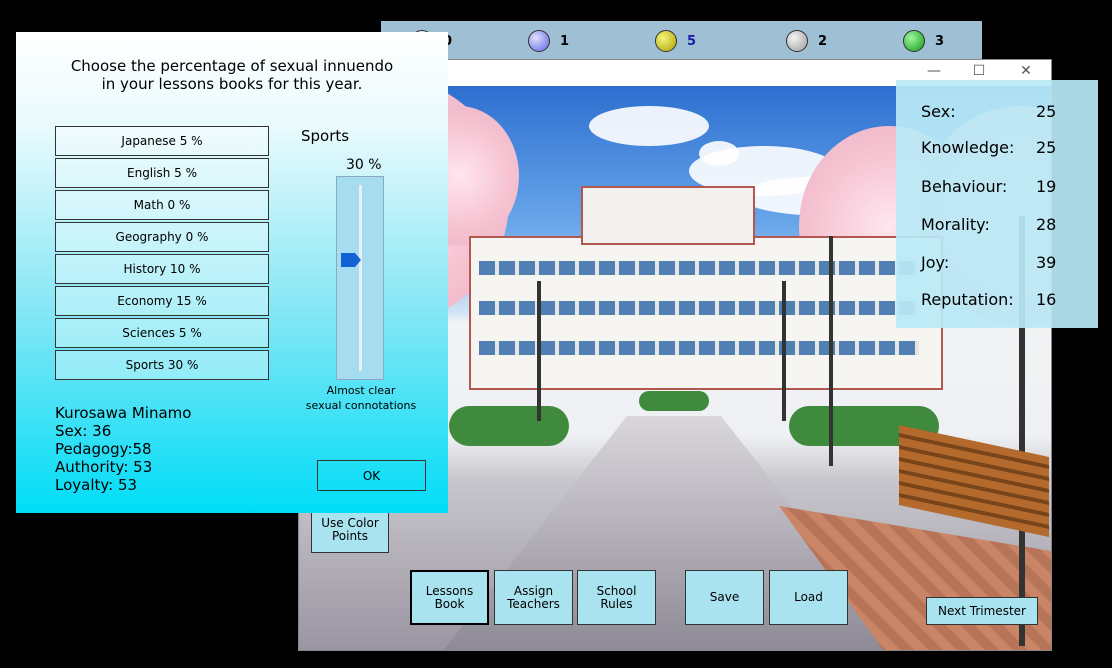 The height and width of the screenshot is (668, 1112). I want to click on points-blue: 1, so click(548, 41).